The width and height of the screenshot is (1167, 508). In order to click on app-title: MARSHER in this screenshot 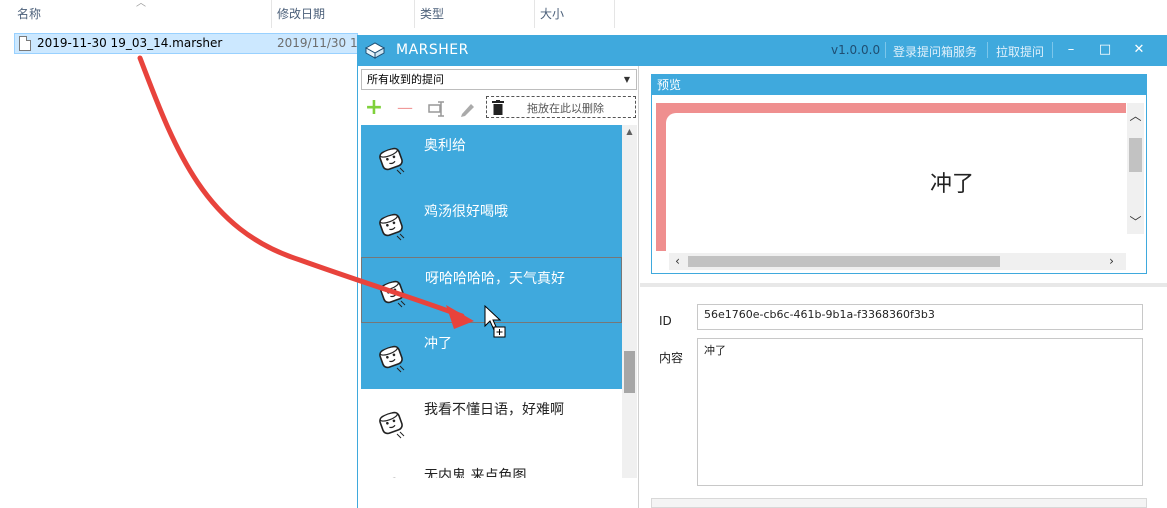, I will do `click(432, 50)`.